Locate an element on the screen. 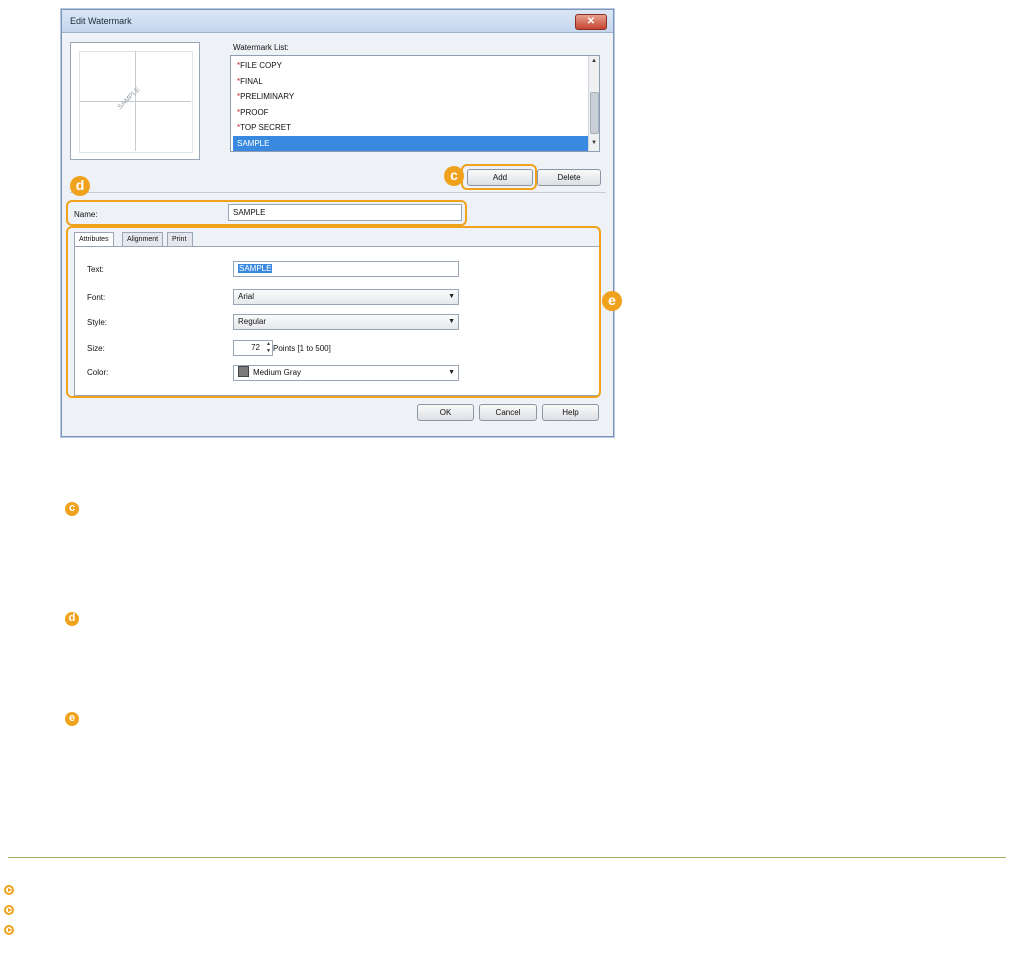  section-e-bullet: e is located at coordinates (72, 719).